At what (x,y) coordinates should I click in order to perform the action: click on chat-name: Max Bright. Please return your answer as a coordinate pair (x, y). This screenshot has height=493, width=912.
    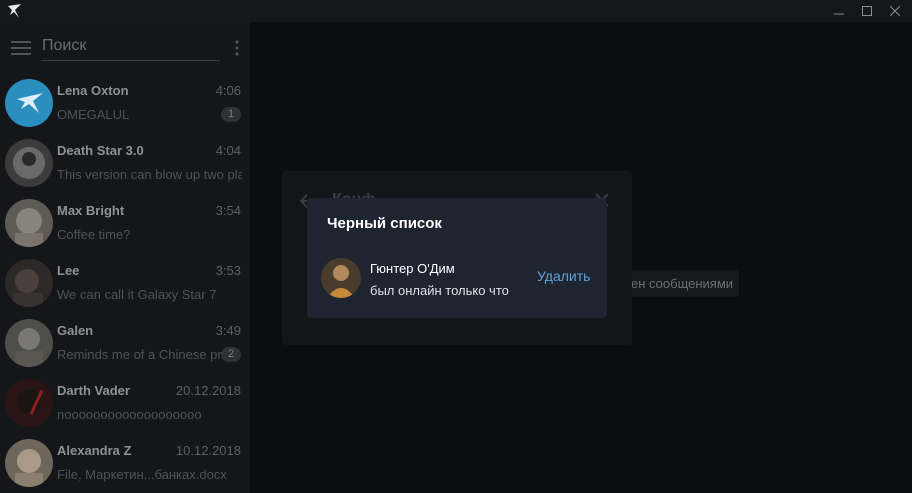
    Looking at the image, I should click on (91, 210).